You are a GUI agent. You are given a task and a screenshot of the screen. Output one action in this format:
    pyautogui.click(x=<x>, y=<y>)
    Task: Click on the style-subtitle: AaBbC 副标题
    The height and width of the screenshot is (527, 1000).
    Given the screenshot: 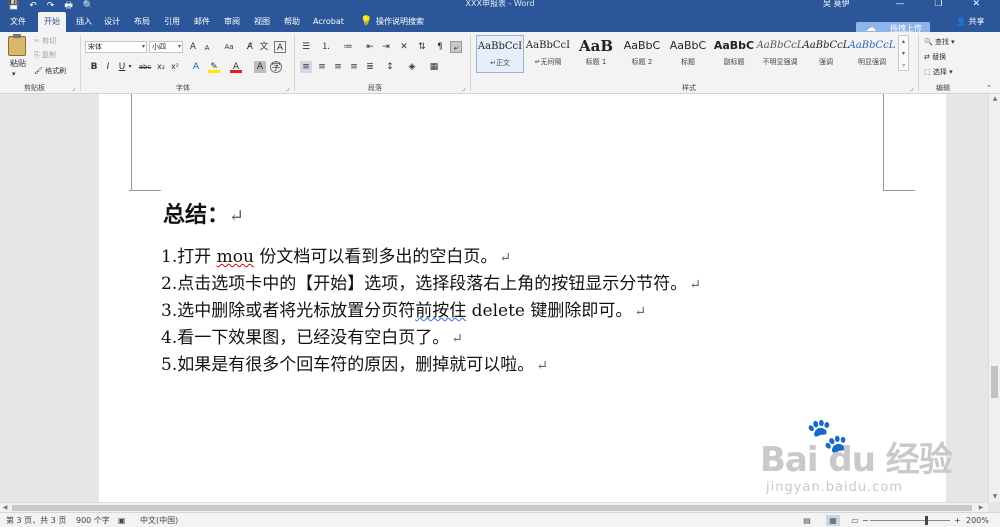 What is the action you would take?
    pyautogui.click(x=734, y=54)
    